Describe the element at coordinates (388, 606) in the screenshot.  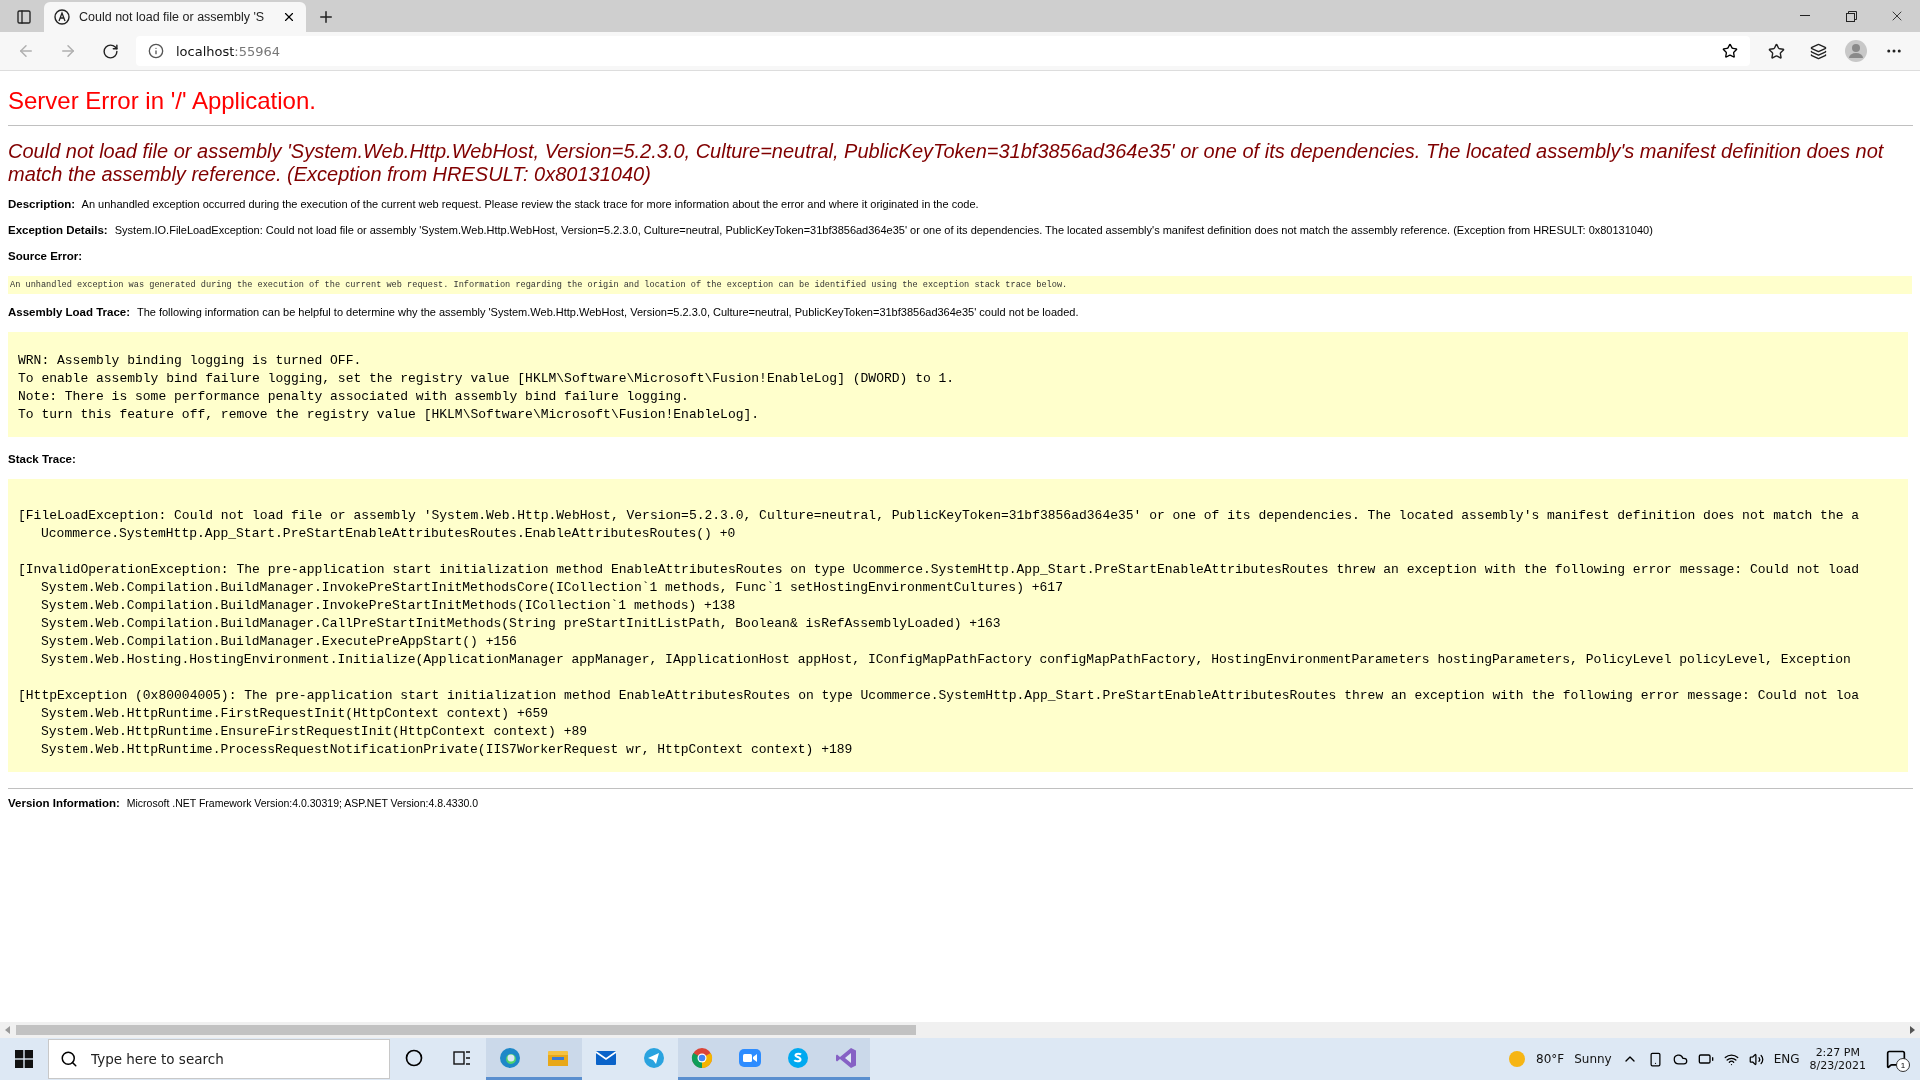
I see `stack-frame-line: System.Web.Compilation.BuildManager.InvokePreStartInitMethods(ICollection`1 methods) +138` at that location.